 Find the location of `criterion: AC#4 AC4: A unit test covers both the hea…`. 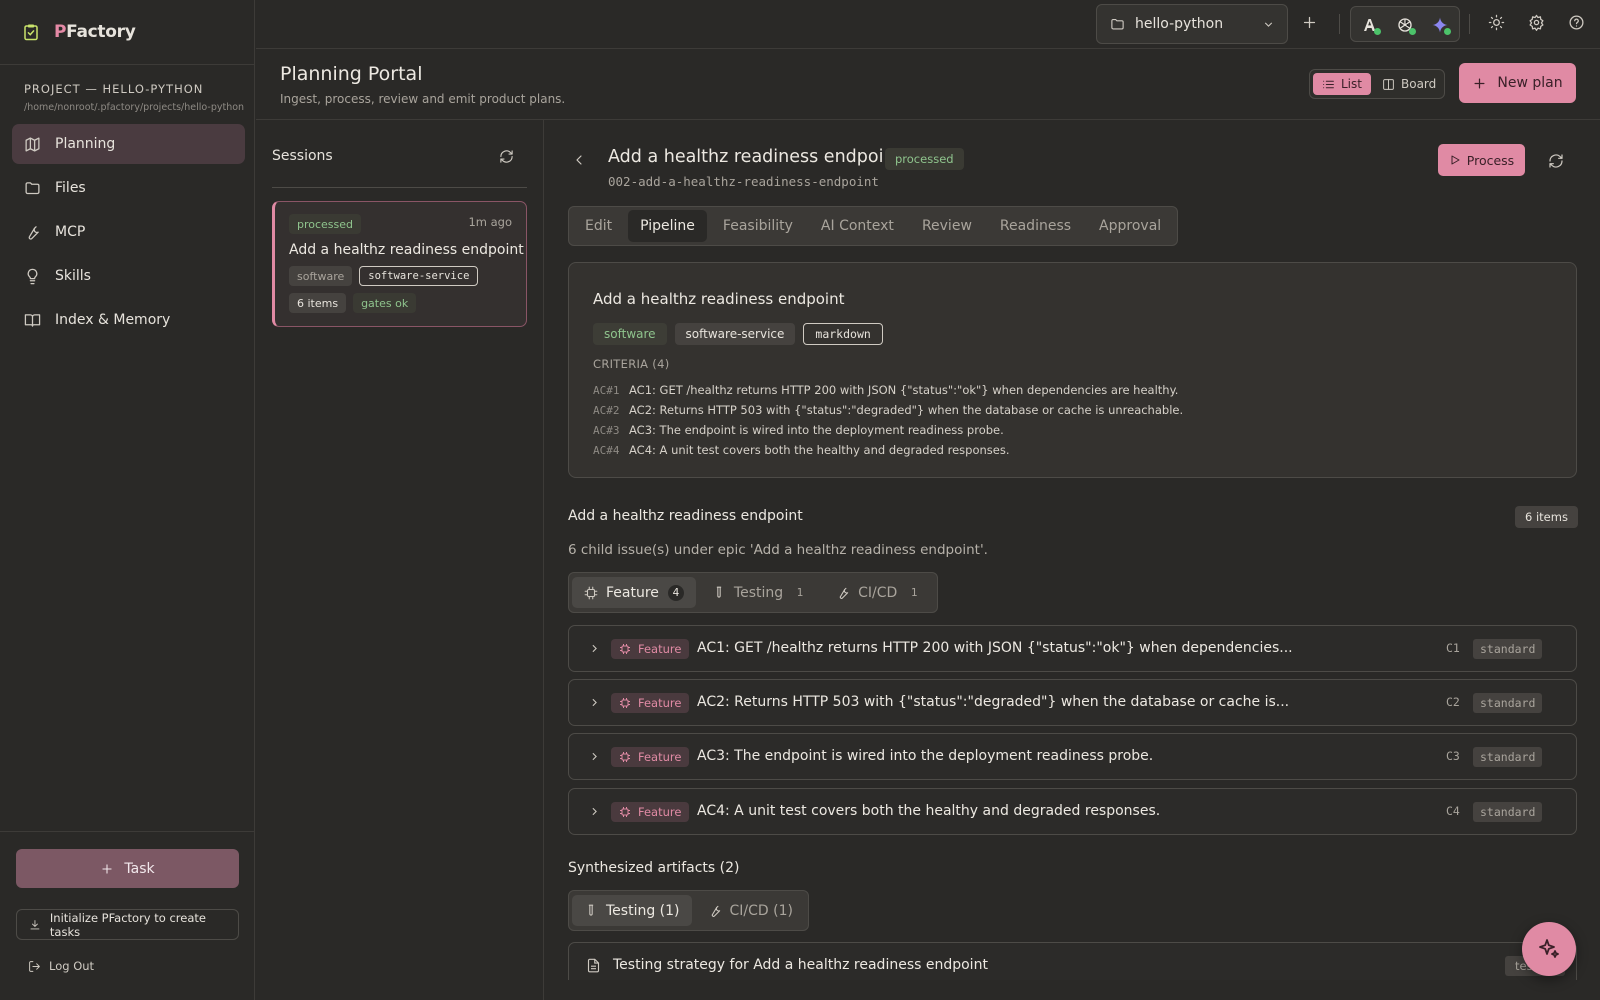

criterion: AC#4 AC4: A unit test covers both the hea… is located at coordinates (888, 450).